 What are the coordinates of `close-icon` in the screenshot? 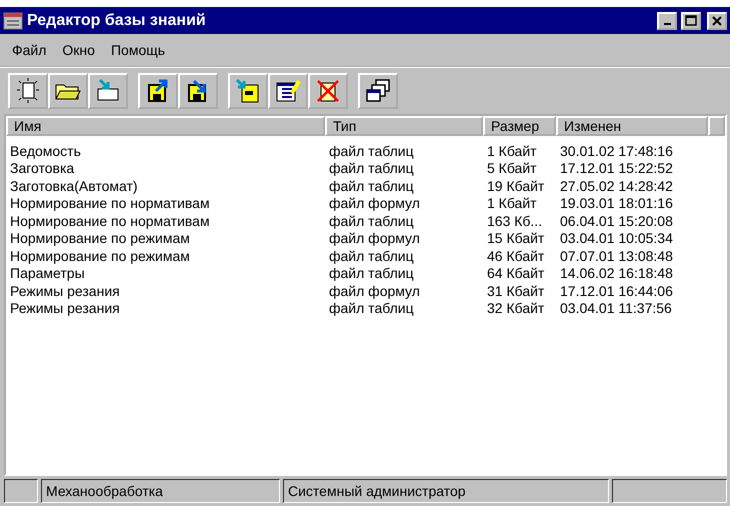 It's located at (717, 21).